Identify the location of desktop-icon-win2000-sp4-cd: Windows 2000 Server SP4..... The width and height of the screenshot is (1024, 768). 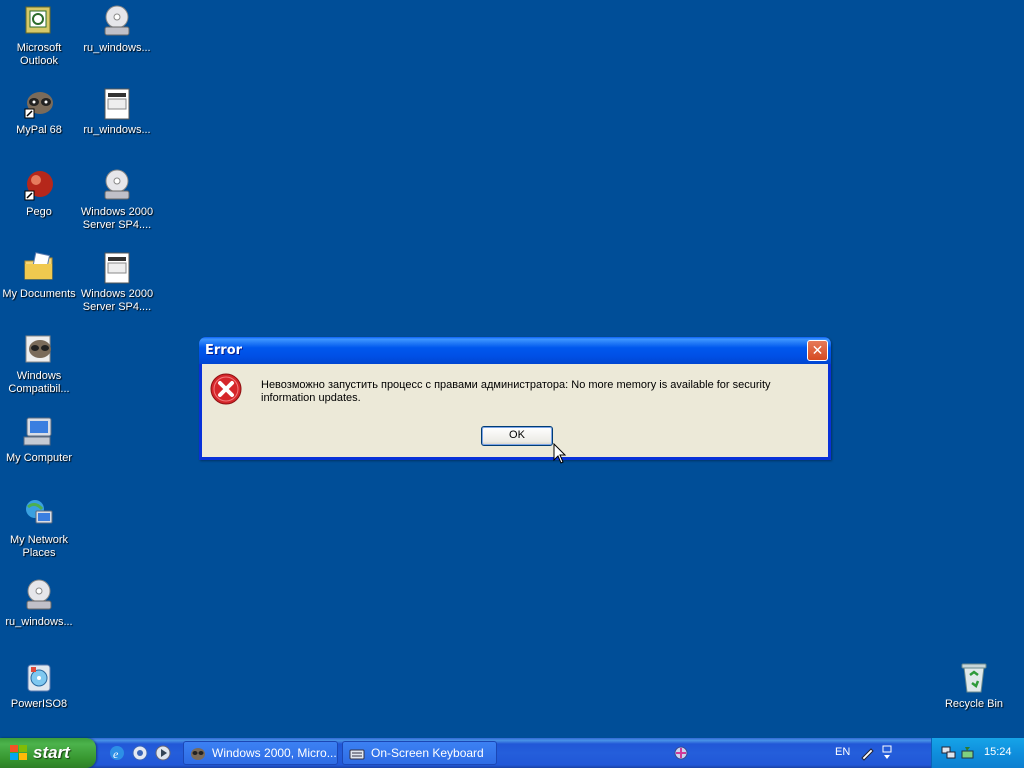
(117, 199).